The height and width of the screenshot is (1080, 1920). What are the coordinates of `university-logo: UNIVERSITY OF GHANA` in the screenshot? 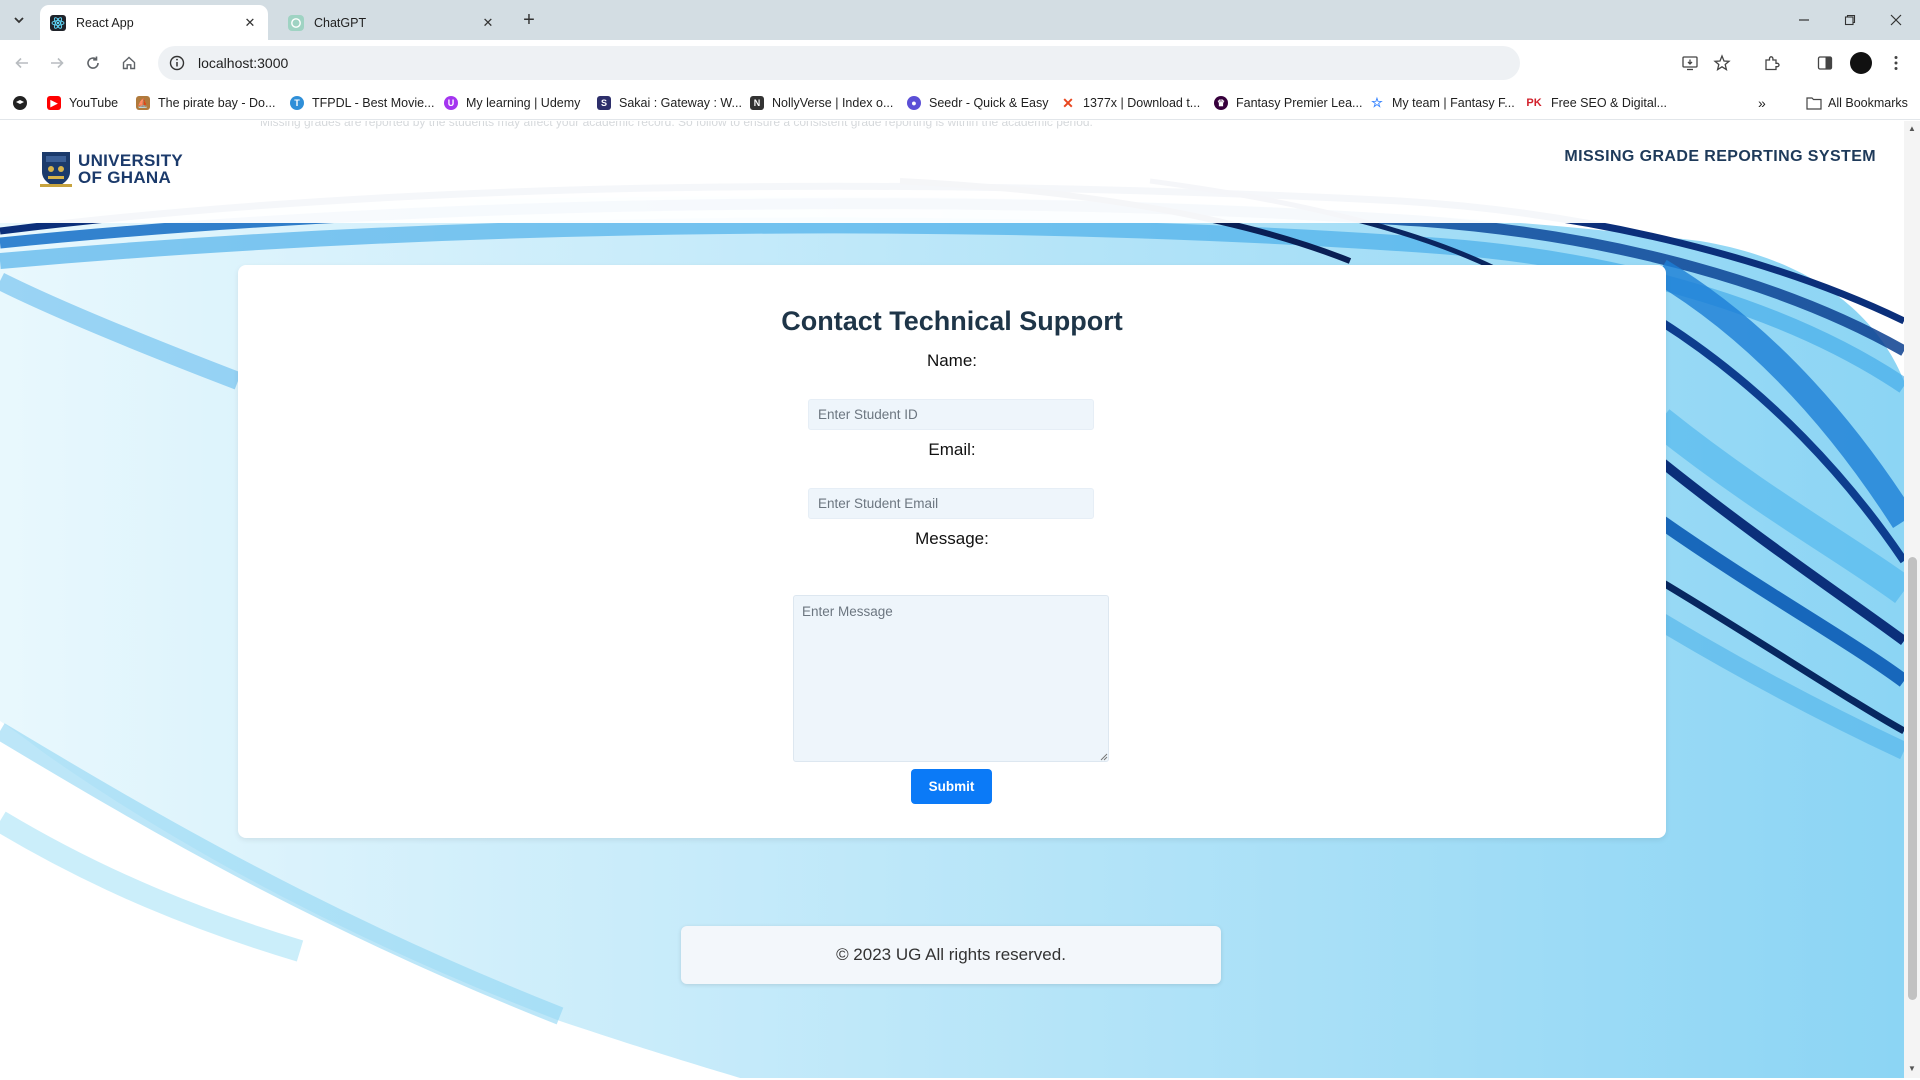 It's located at (111, 169).